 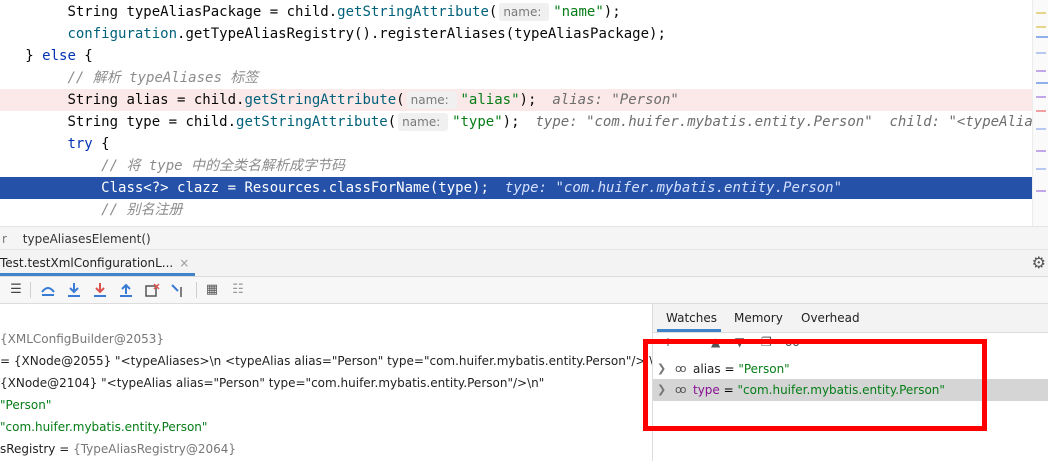 What do you see at coordinates (202, 12) in the screenshot?
I see `code-token: String typeAliasPackage = child.` at bounding box center [202, 12].